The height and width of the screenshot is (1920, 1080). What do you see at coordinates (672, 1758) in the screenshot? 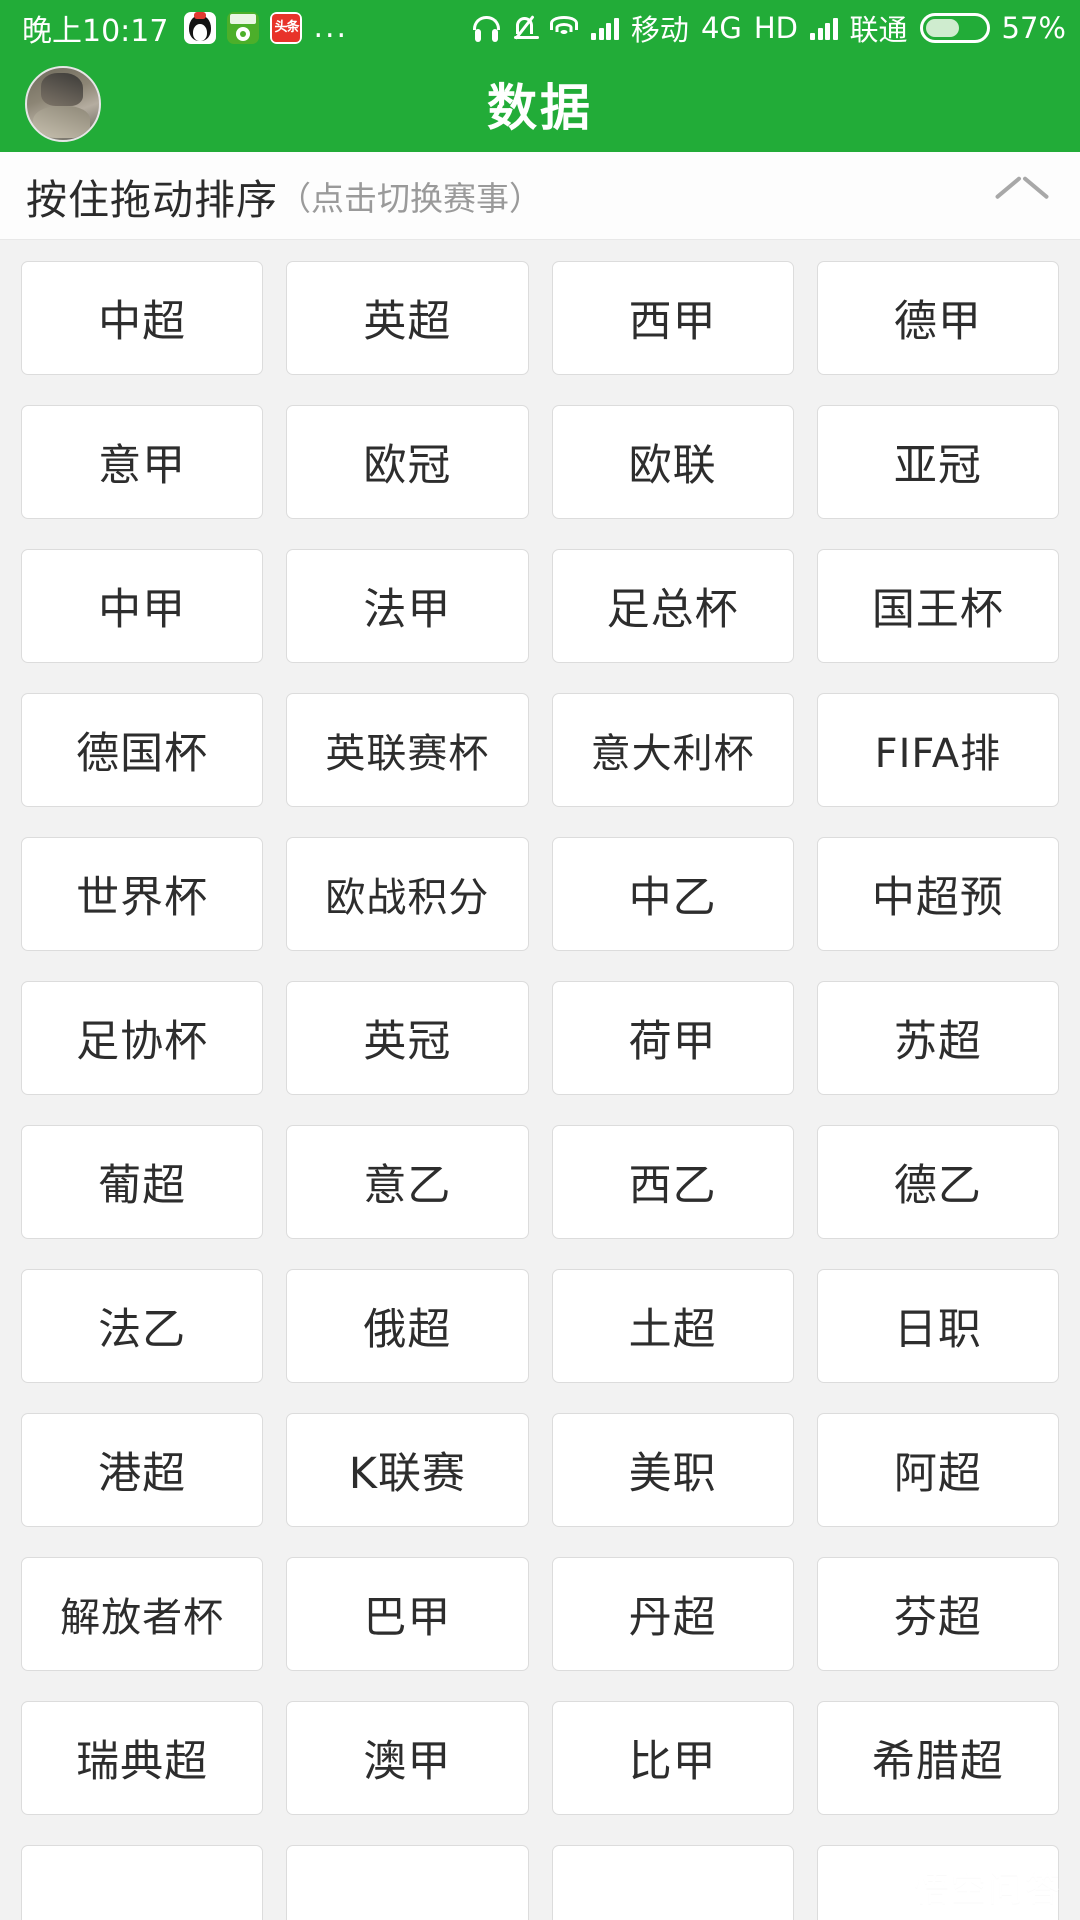
I see `competition-tile: 比甲` at bounding box center [672, 1758].